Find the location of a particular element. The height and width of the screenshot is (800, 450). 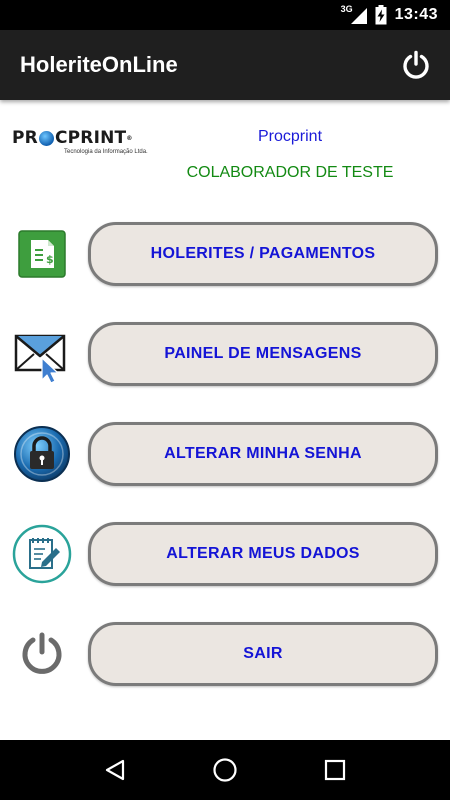

status-bar: 3G 13:43 is located at coordinates (225, 15).